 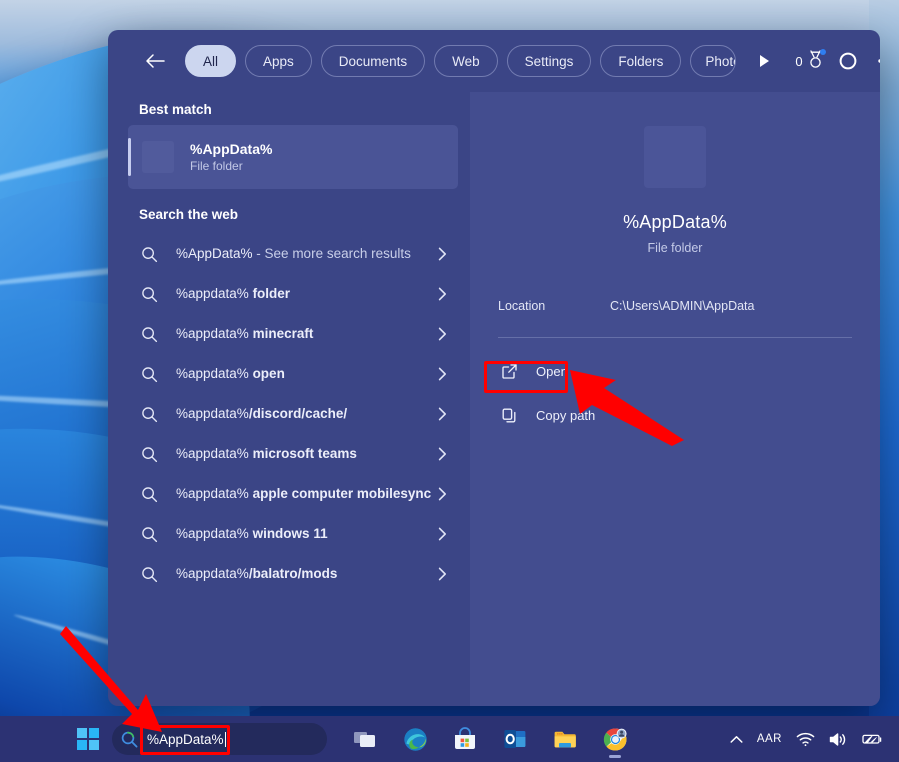 What do you see at coordinates (675, 415) in the screenshot?
I see `copy-path-action-button: Copy path` at bounding box center [675, 415].